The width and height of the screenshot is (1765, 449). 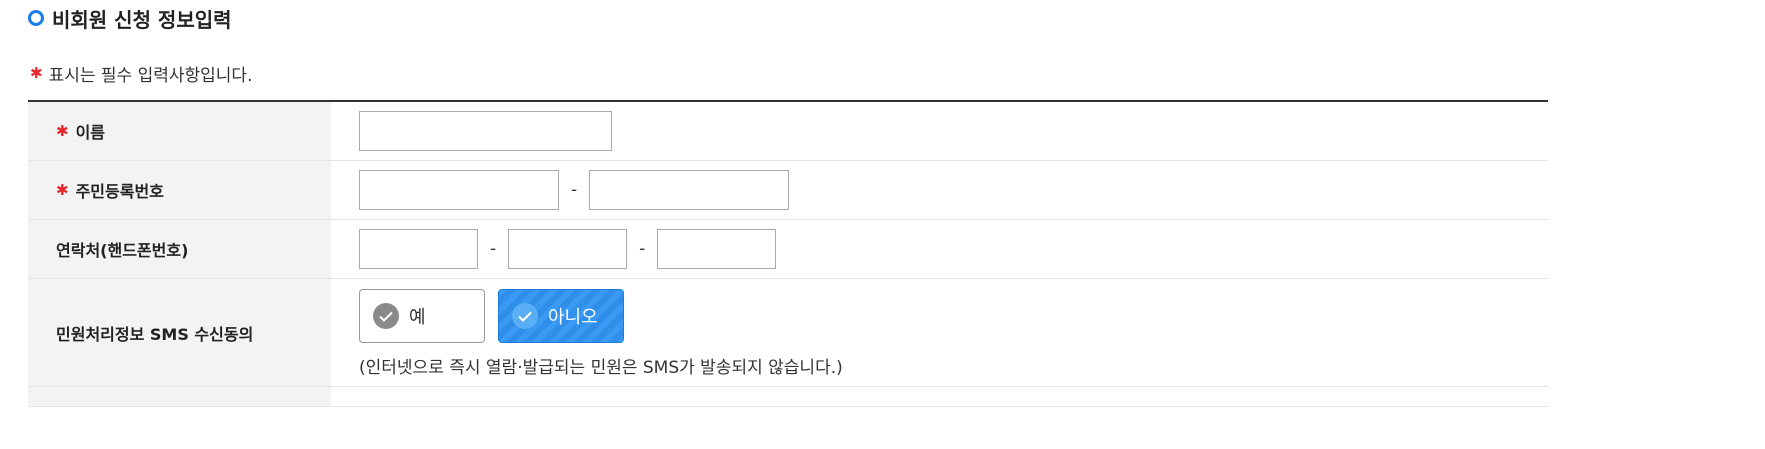 I want to click on name-input, so click(x=485, y=131).